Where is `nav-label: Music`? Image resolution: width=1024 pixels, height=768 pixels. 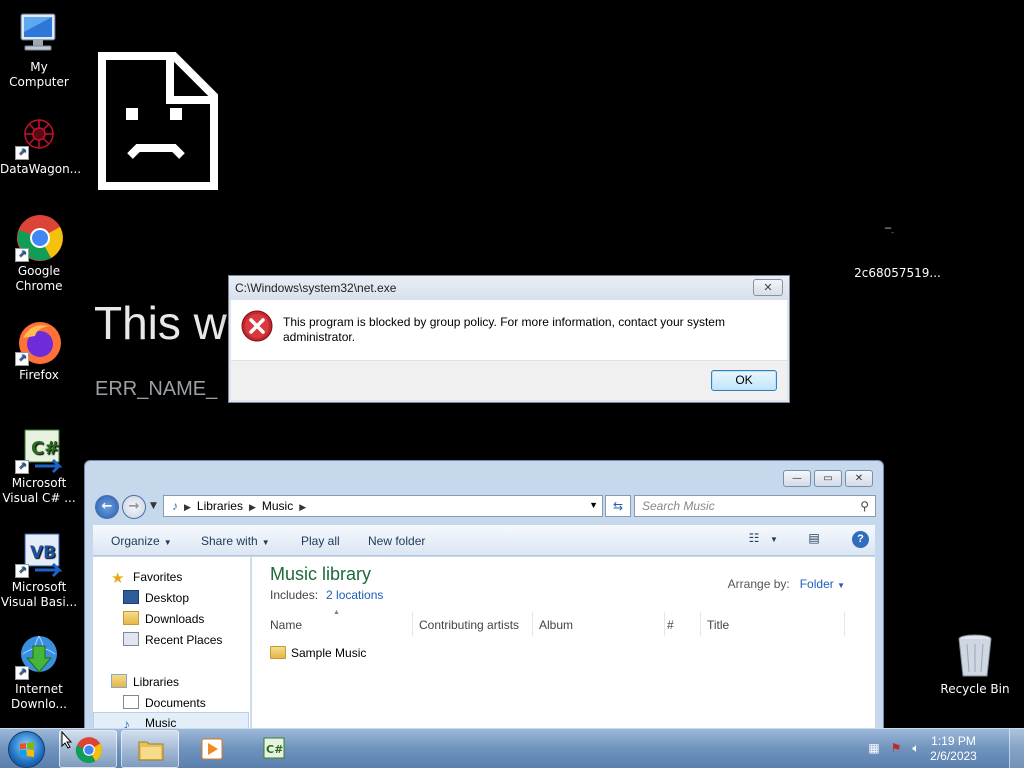
nav-label: Music is located at coordinates (161, 722).